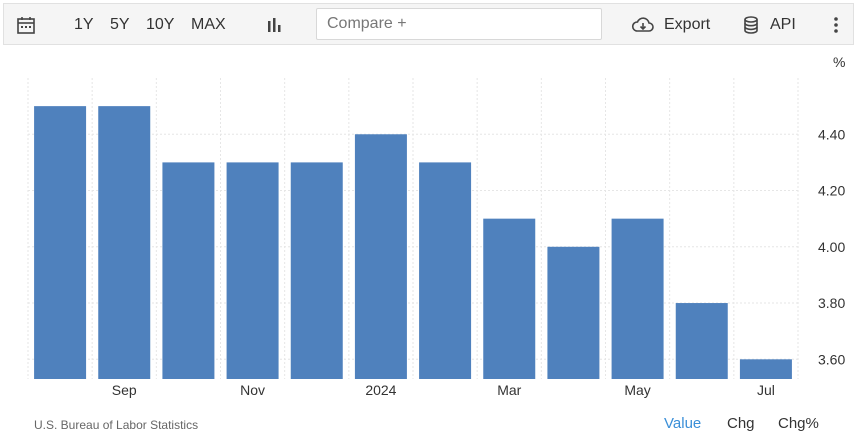 This screenshot has width=858, height=448. I want to click on x-tick-label: Jul, so click(766, 390).